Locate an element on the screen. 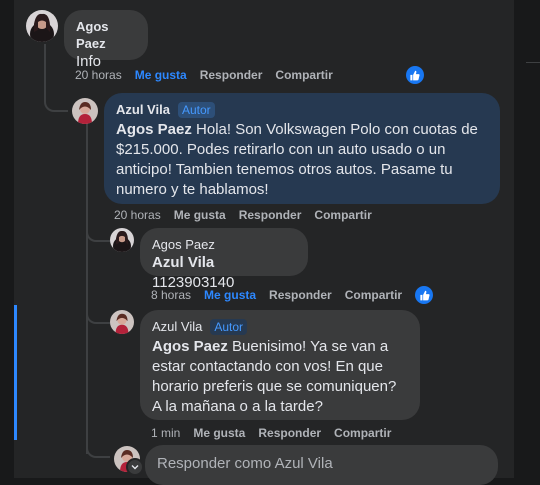 Image resolution: width=540 pixels, height=485 pixels. comment-bubble: Agos Paez Azul Vila 1123903140 is located at coordinates (224, 259).